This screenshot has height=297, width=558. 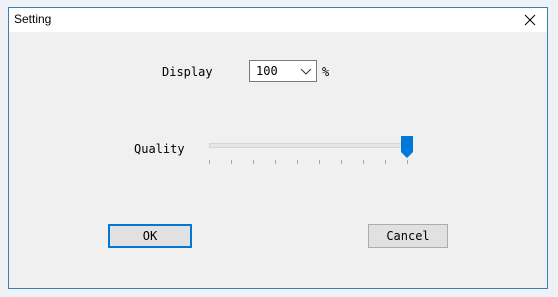 I want to click on display-select-value: 100, so click(x=267, y=71).